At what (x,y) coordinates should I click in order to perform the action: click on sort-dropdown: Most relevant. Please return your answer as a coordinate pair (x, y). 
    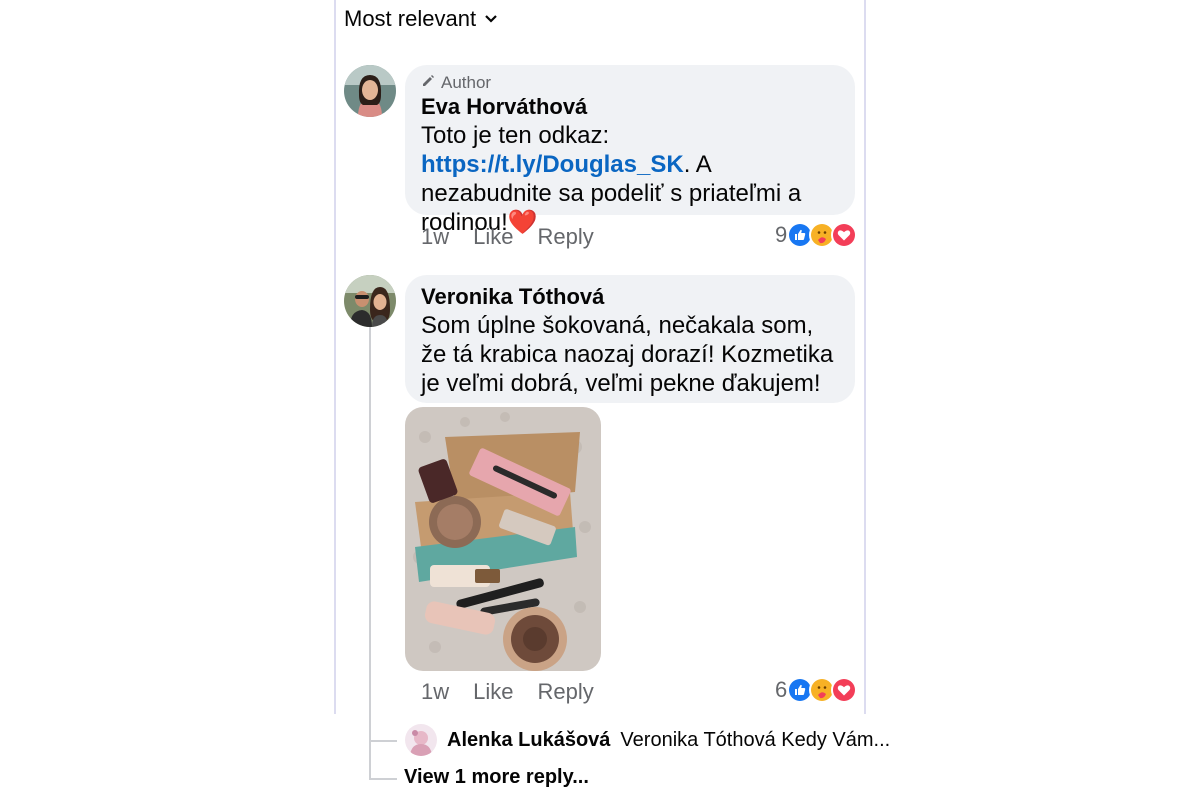
    Looking at the image, I should click on (421, 19).